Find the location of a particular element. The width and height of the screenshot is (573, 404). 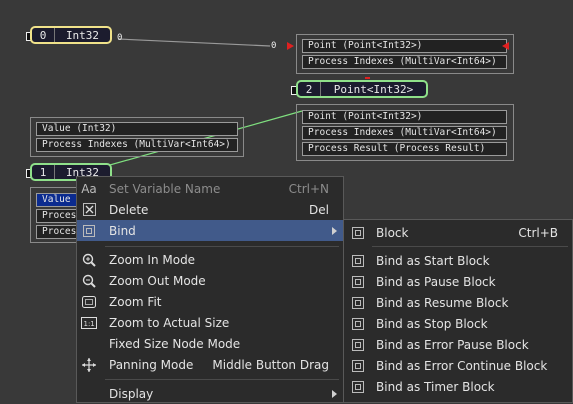

zoom-actual-icon: 1:1 is located at coordinates (89, 323).